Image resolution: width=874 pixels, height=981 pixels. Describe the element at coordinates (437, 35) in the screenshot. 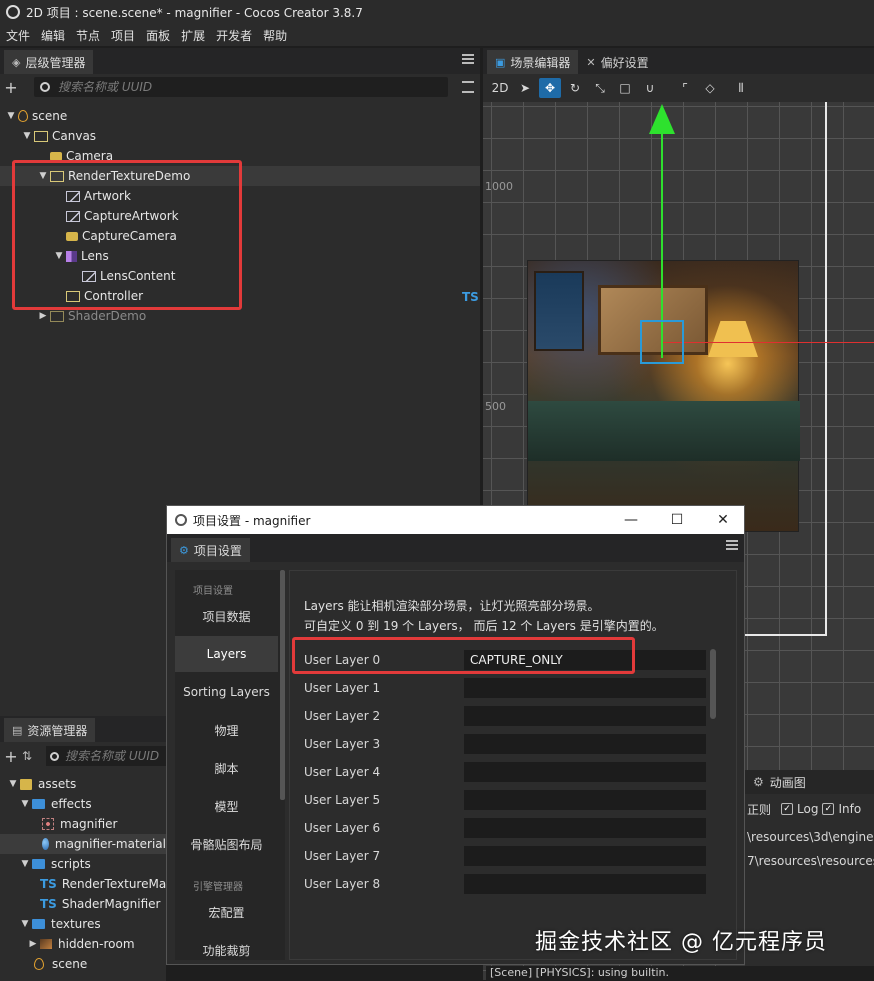

I see `menu-bar: 文件 编辑 节点 项目 面板 扩展 开发者 帮助` at that location.